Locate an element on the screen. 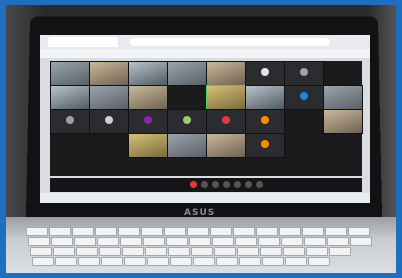  keyboard is located at coordinates (201, 247).